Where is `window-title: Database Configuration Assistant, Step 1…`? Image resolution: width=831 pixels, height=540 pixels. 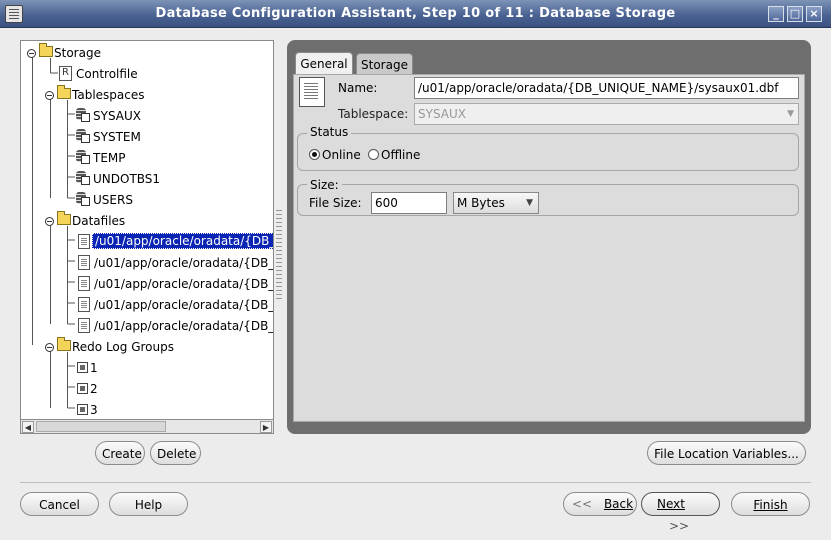
window-title: Database Configuration Assistant, Step 1… is located at coordinates (415, 13).